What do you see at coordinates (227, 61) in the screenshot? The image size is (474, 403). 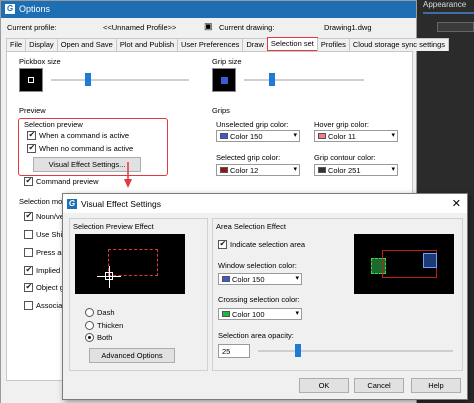 I see `grip-size-label: Grip size` at bounding box center [227, 61].